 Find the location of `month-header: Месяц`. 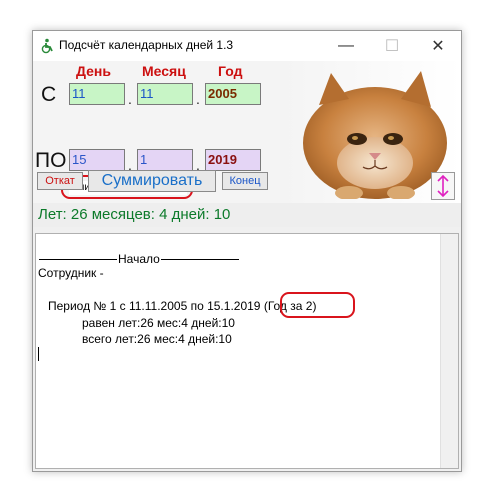

month-header: Месяц is located at coordinates (164, 71).